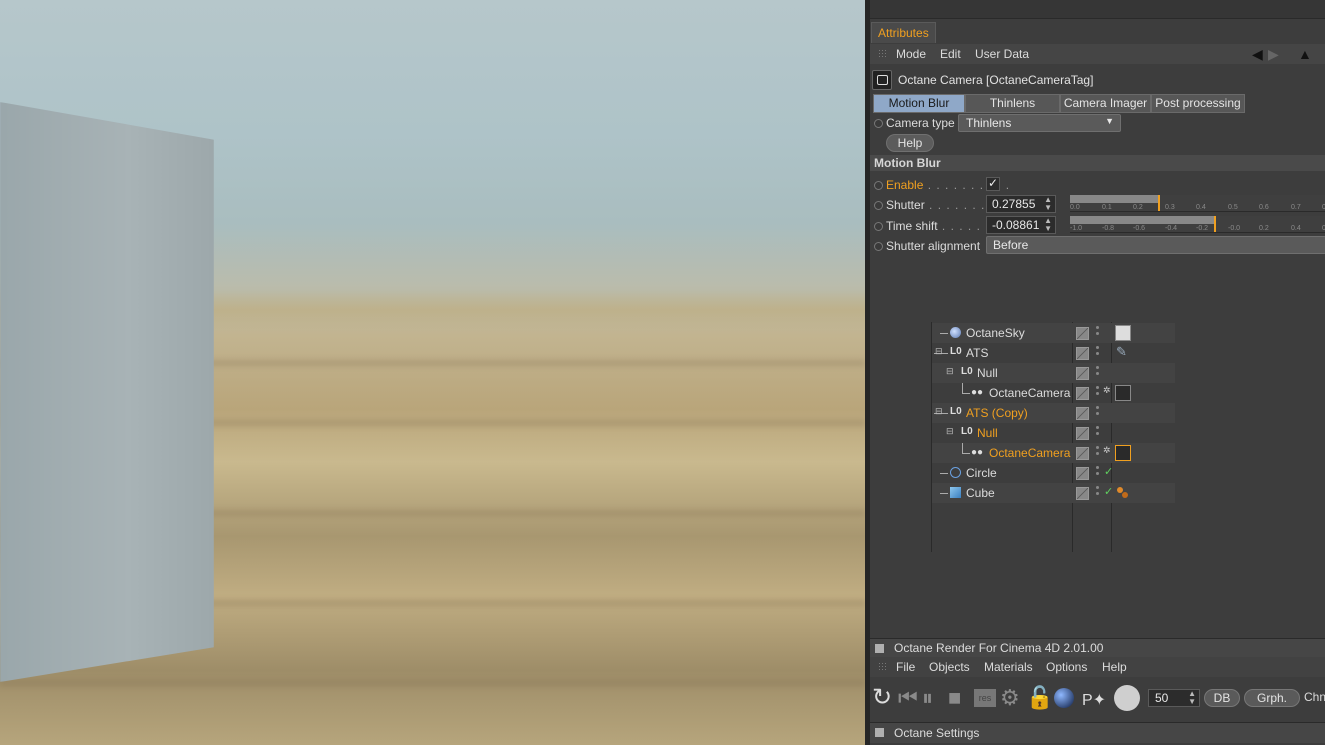 The image size is (1325, 745). Describe the element at coordinates (1097, 732) in the screenshot. I see `octane-settings-header: Octane Settings` at that location.